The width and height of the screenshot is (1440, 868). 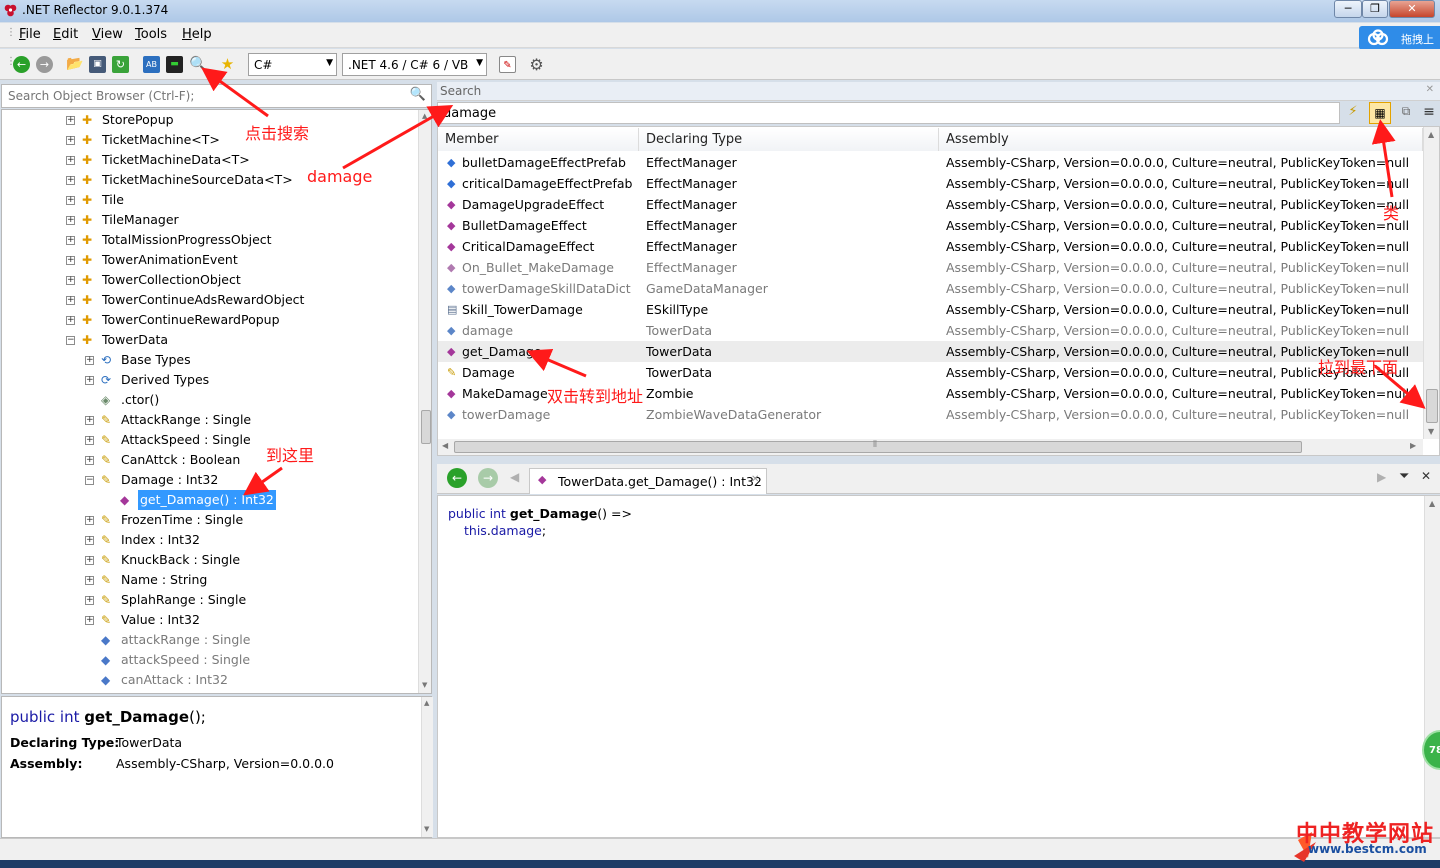 What do you see at coordinates (1430, 89) in the screenshot?
I see `close-icon: ✕` at bounding box center [1430, 89].